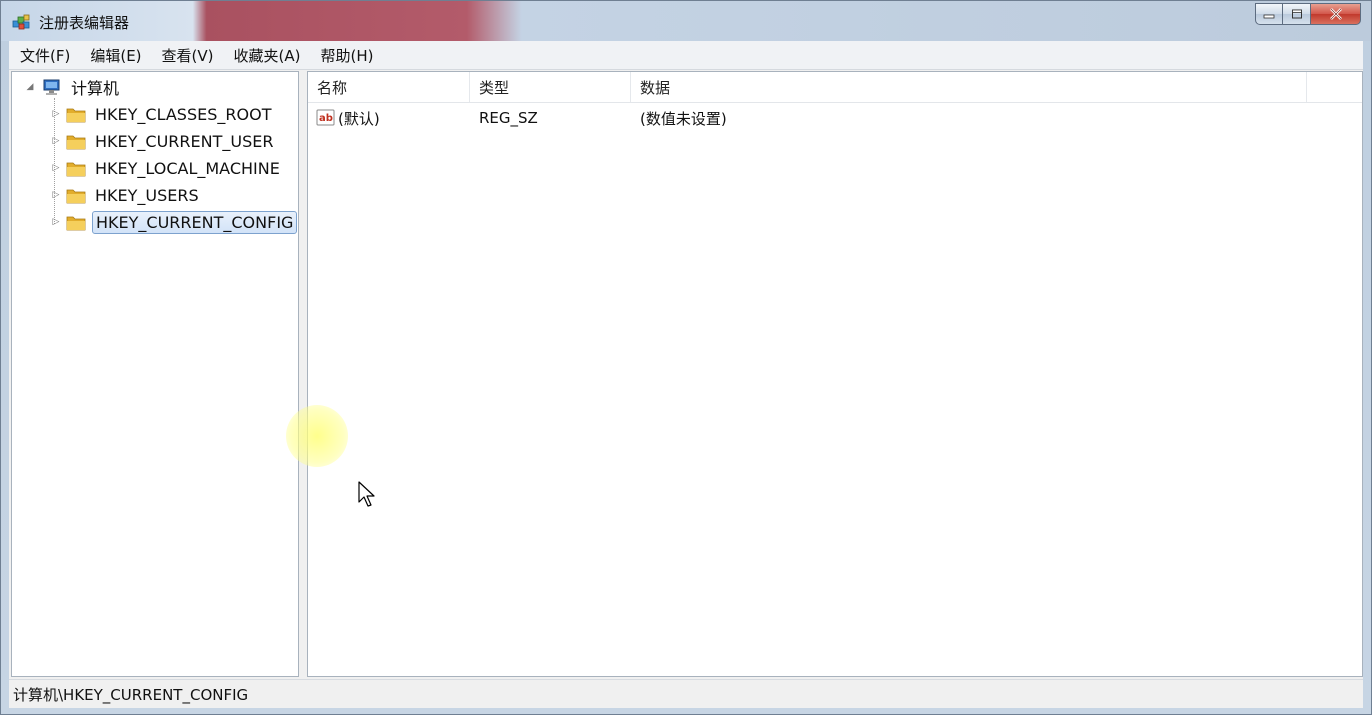  I want to click on menu-file: 文件(F), so click(44, 55).